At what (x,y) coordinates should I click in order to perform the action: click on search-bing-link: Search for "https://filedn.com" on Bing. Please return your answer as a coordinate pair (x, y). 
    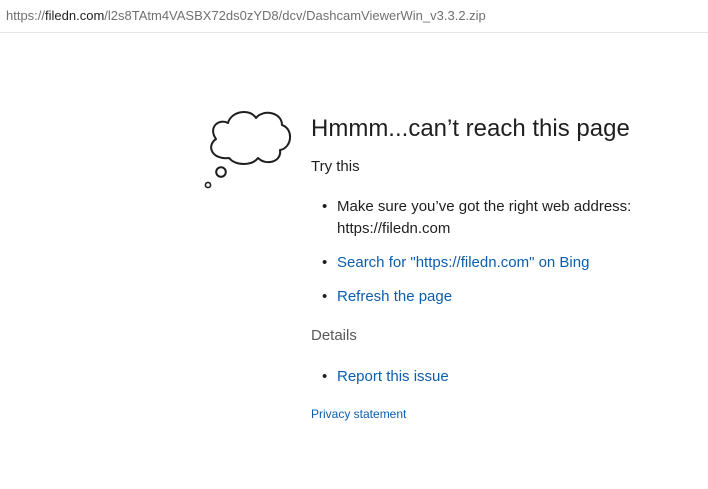
    Looking at the image, I should click on (463, 262).